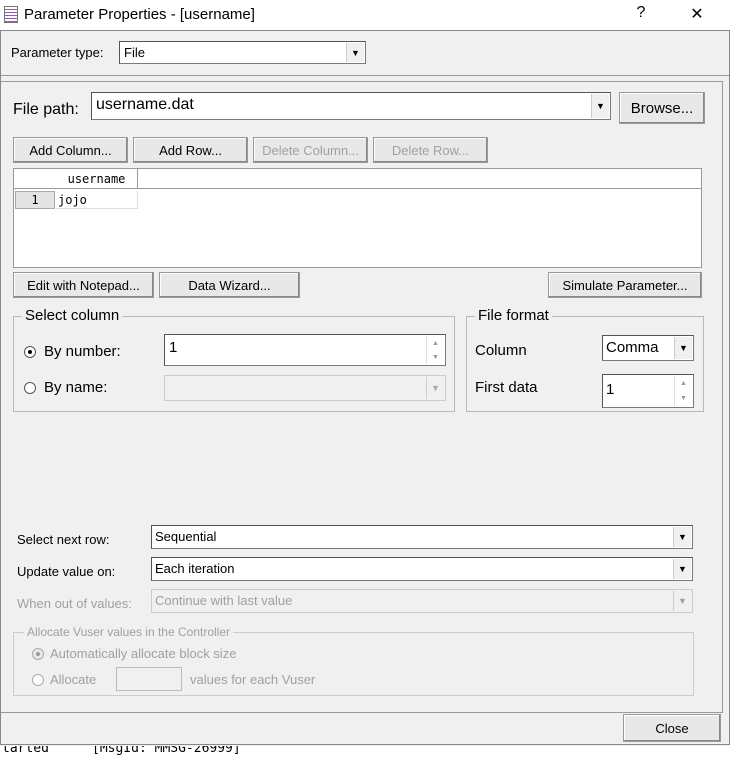  What do you see at coordinates (82, 351) in the screenshot?
I see `by-number-label: By number:` at bounding box center [82, 351].